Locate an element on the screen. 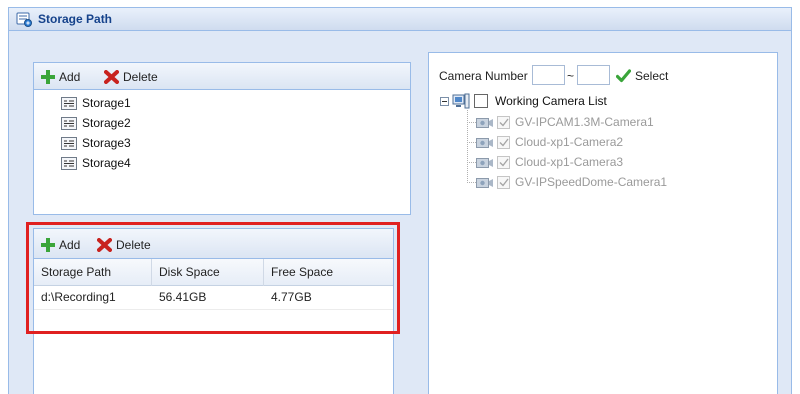 This screenshot has height=394, width=800. camera-number-label: Camera Number is located at coordinates (483, 76).